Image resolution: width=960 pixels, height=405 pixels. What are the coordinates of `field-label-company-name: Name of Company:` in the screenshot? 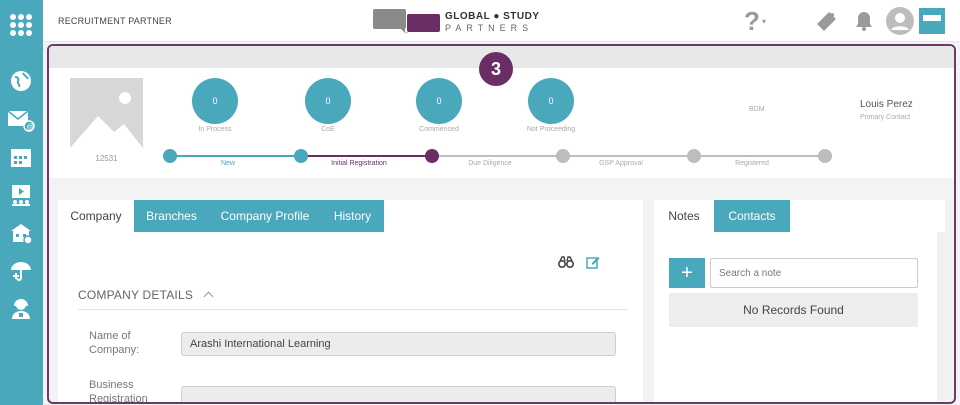 It's located at (114, 343).